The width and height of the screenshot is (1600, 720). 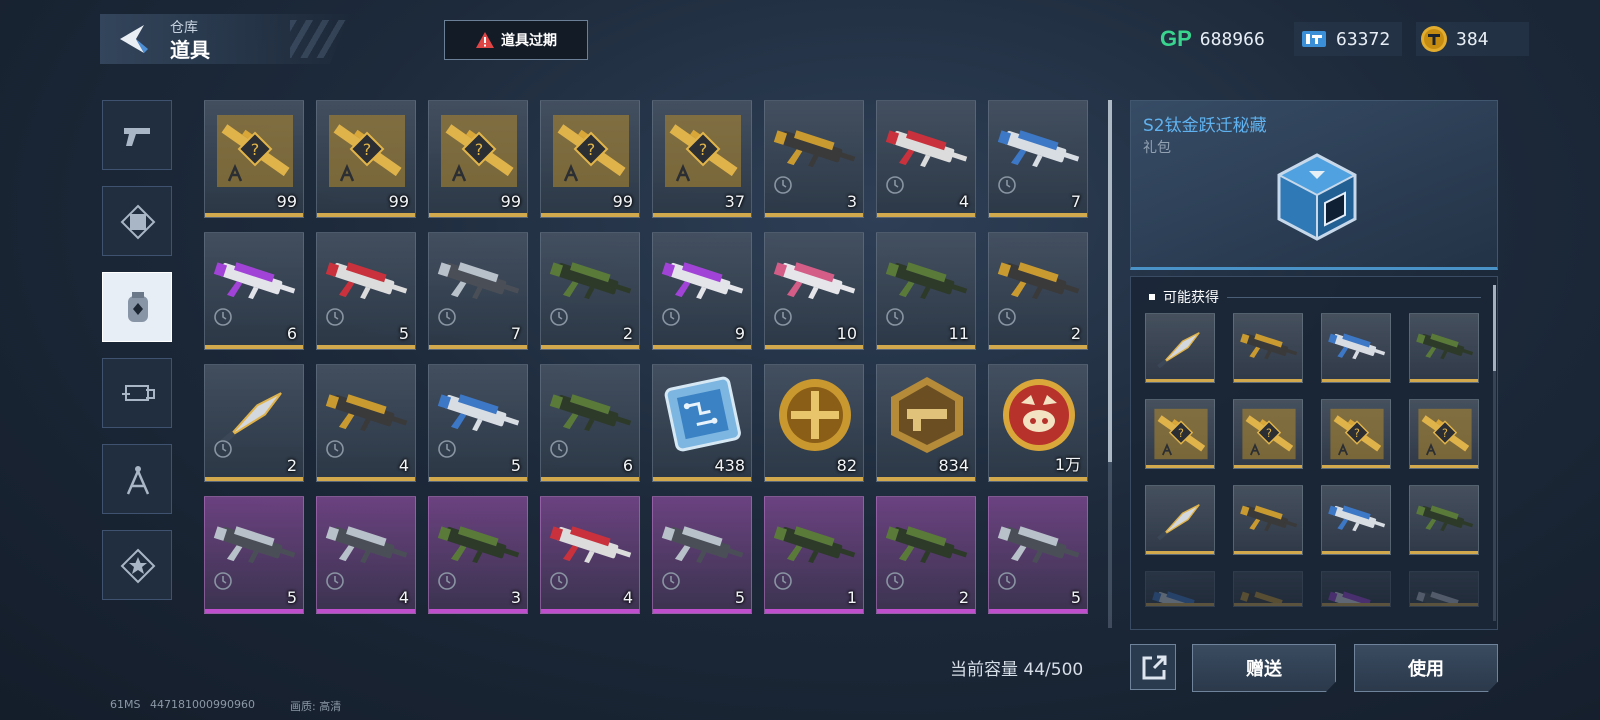 I want to click on sidebar-item-items, so click(x=137, y=307).